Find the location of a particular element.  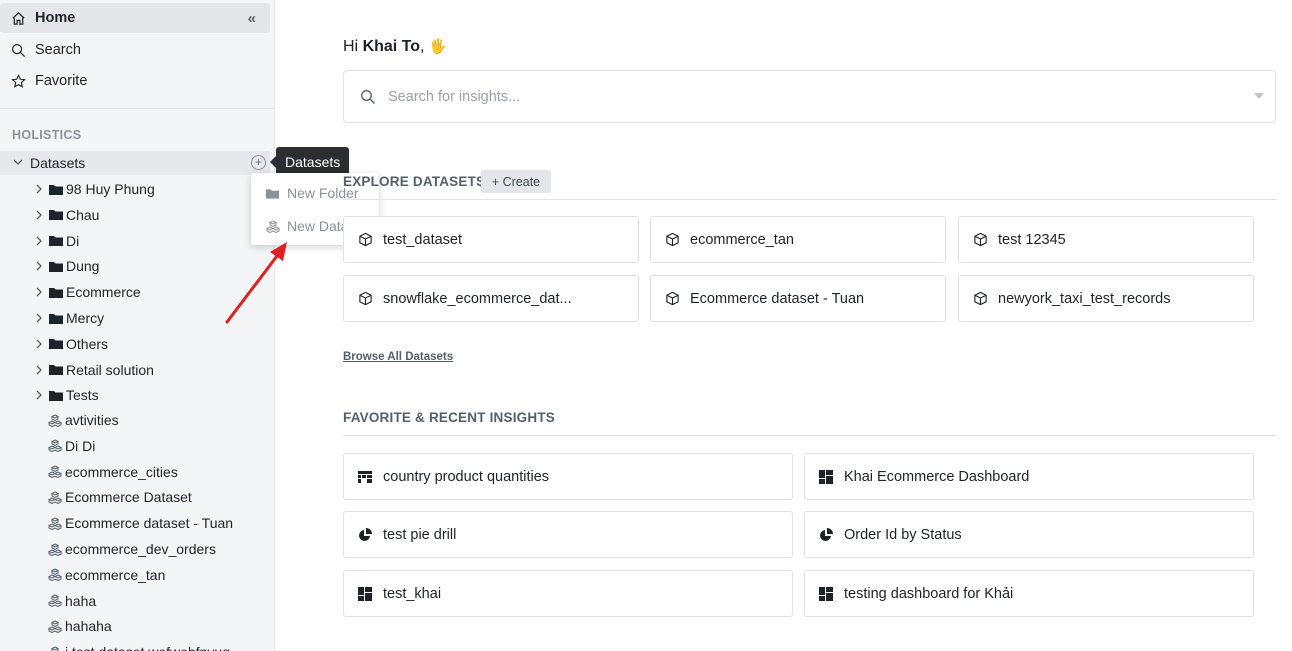

dataset-card: test 12345 is located at coordinates (1106, 239).